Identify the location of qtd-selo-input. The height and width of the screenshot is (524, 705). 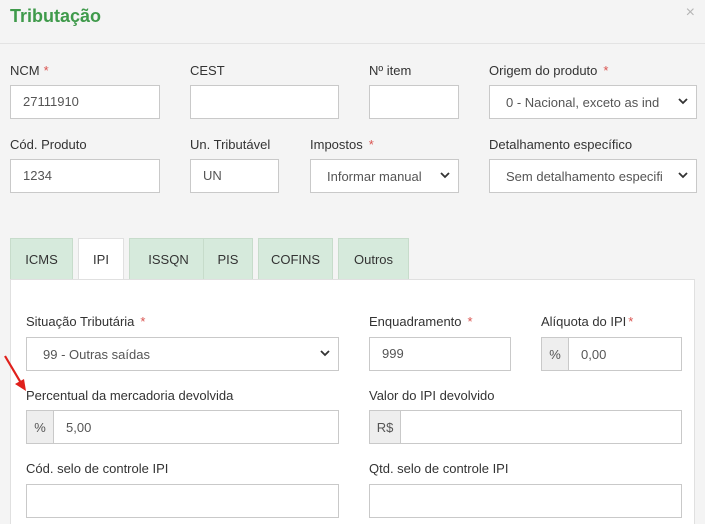
(525, 501).